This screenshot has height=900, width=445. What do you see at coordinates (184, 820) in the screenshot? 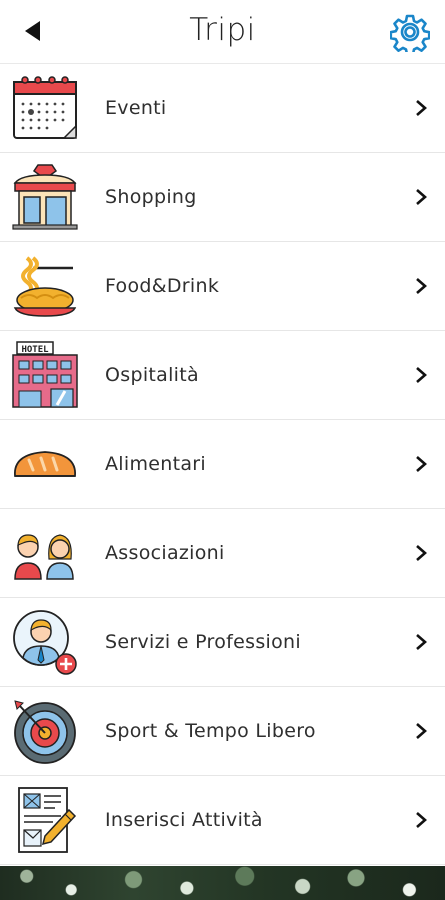
I see `menu-item-label: Inserisci Attività` at bounding box center [184, 820].